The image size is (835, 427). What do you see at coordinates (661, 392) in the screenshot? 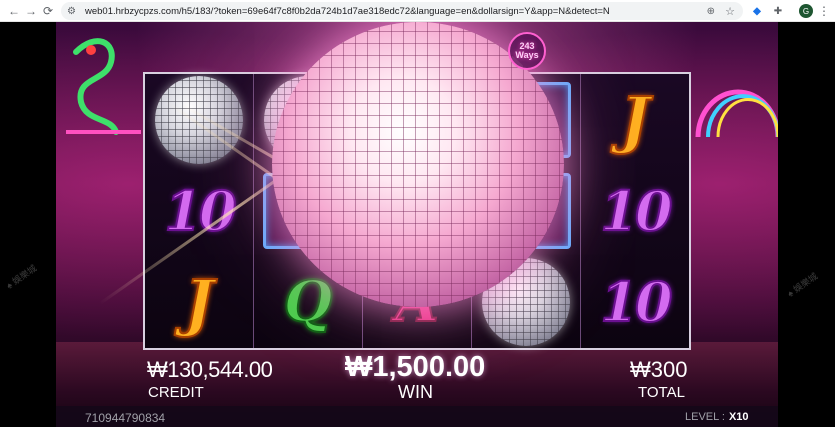
I see `total-bet-label: TOTAL` at bounding box center [661, 392].